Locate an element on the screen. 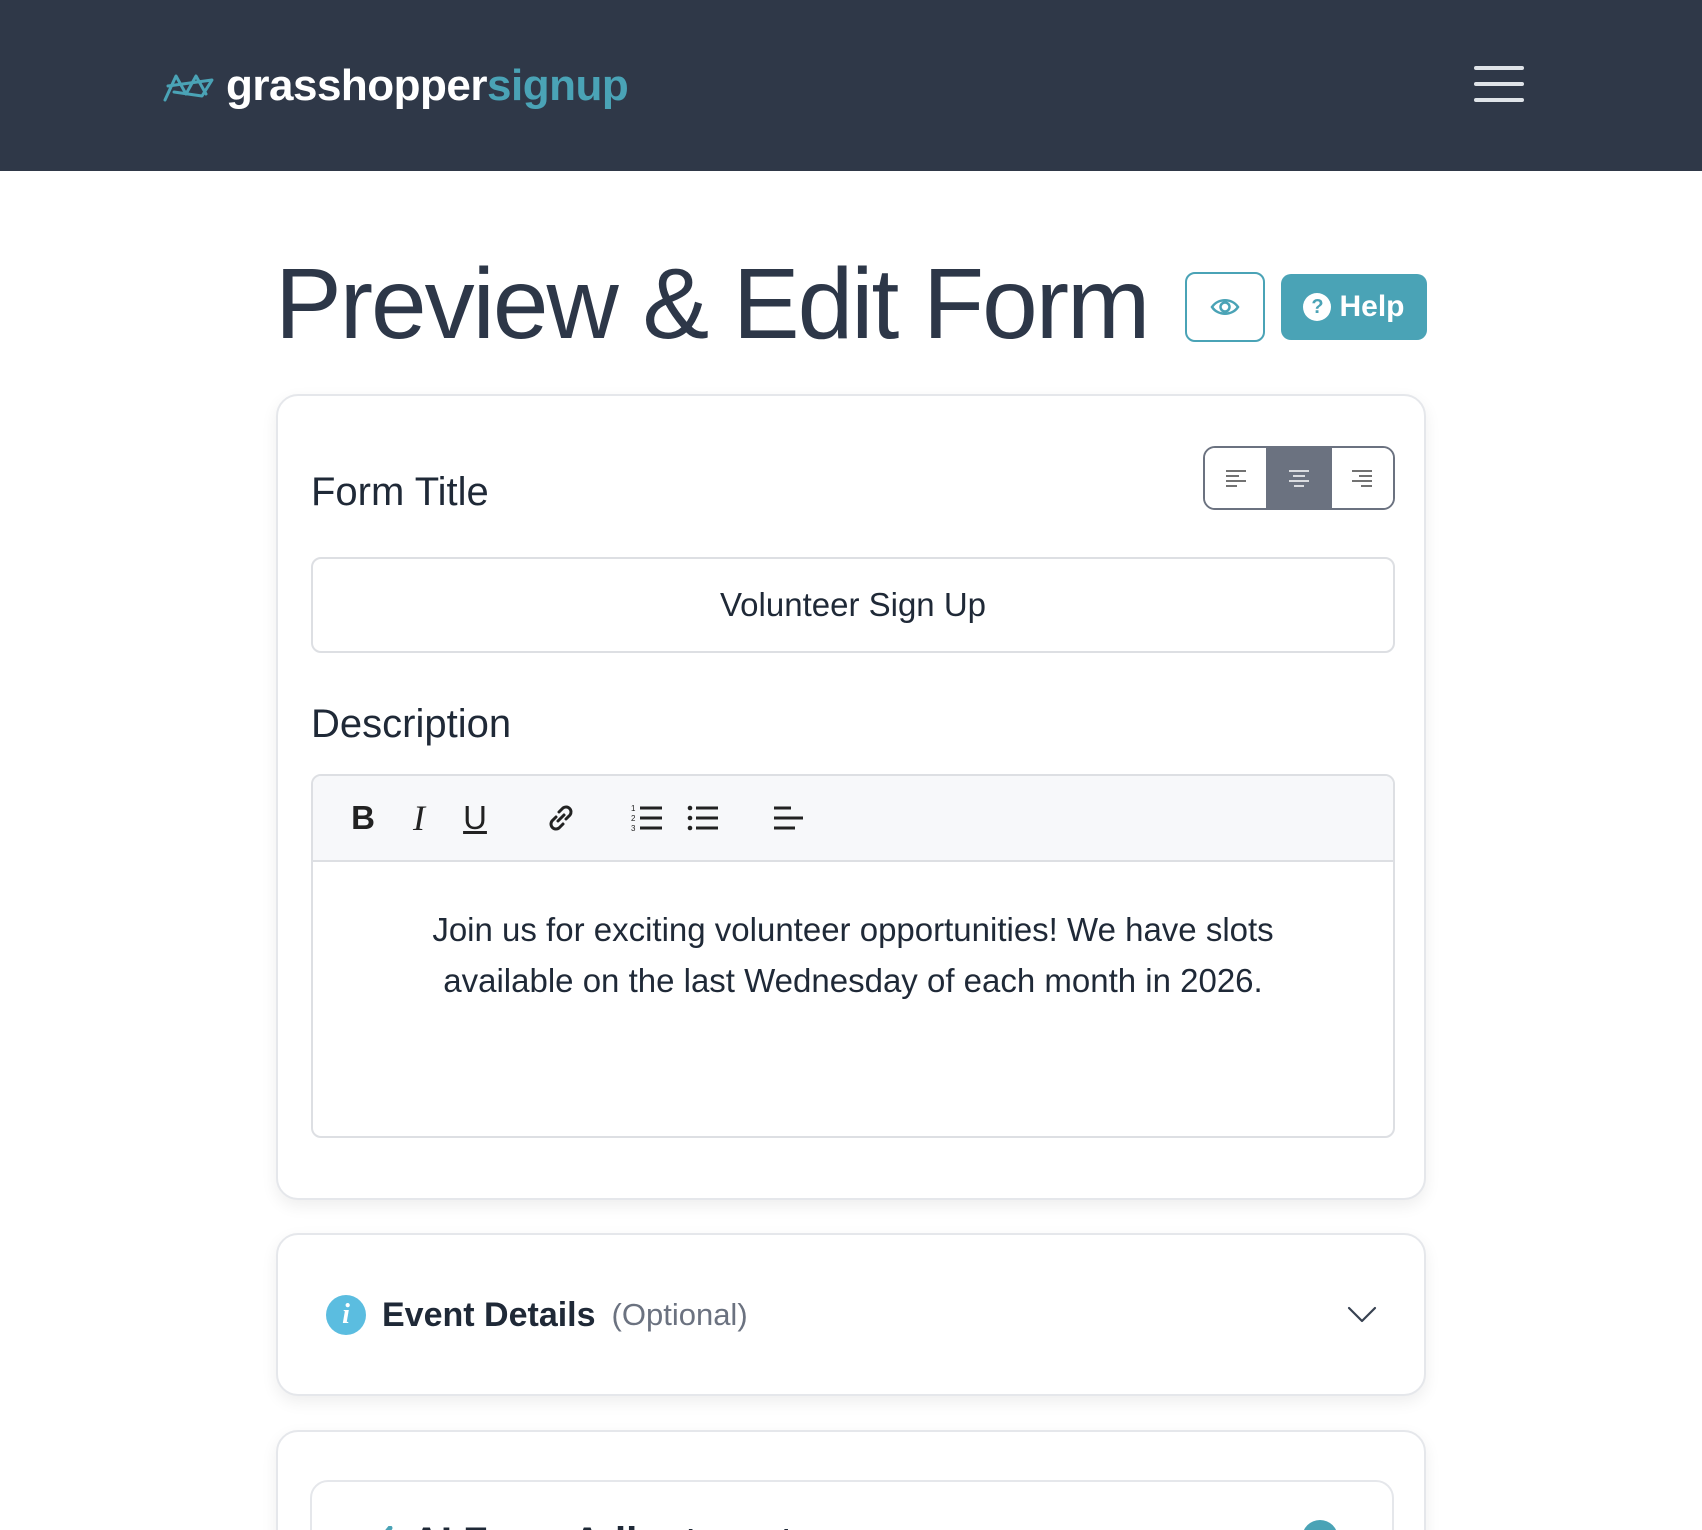  help-label: Help is located at coordinates (1372, 306).